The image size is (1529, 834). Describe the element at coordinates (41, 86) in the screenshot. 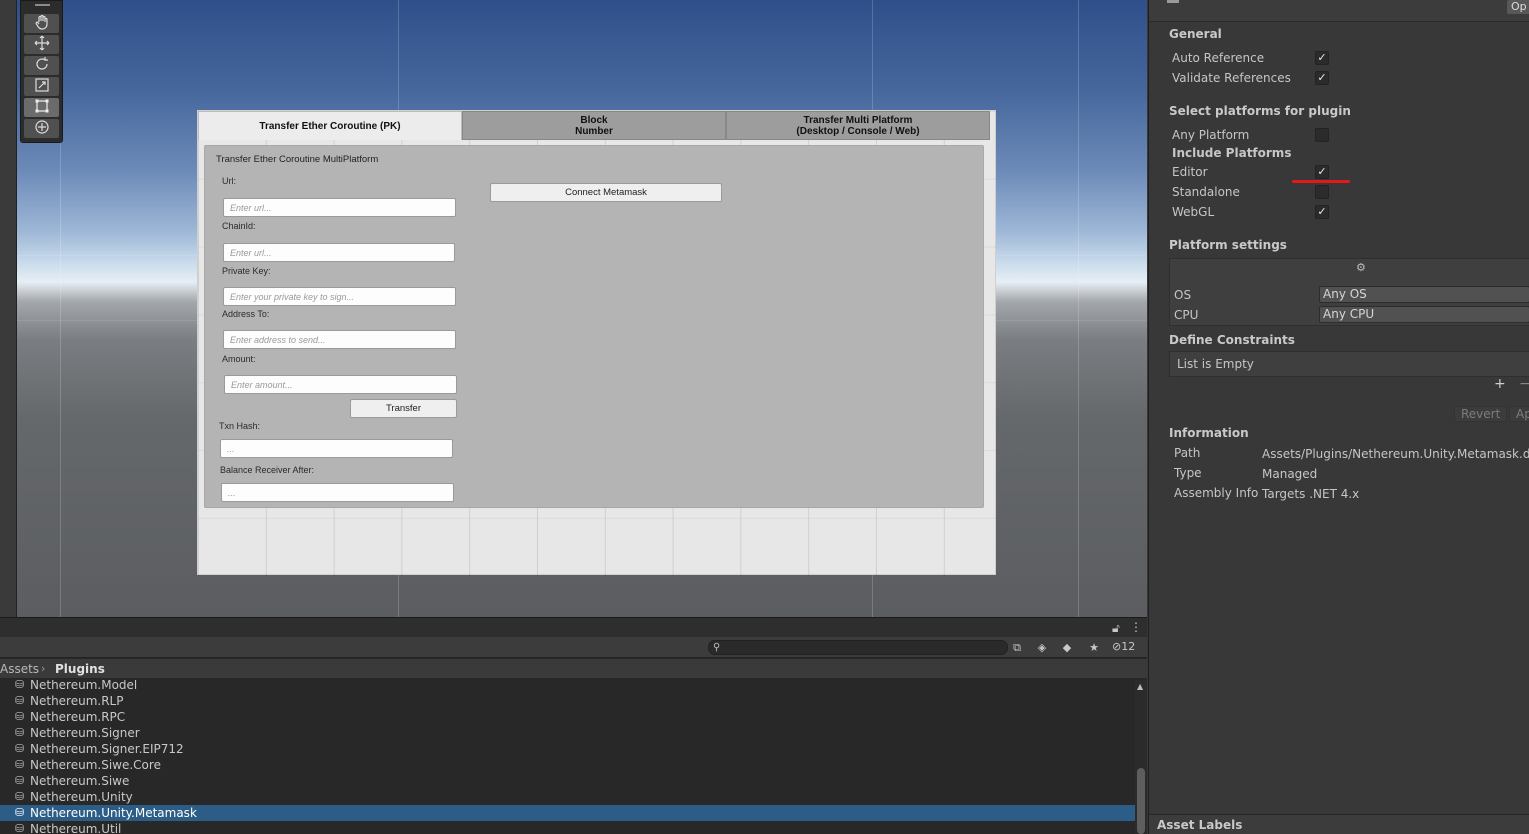

I see `scale-tool-button` at that location.